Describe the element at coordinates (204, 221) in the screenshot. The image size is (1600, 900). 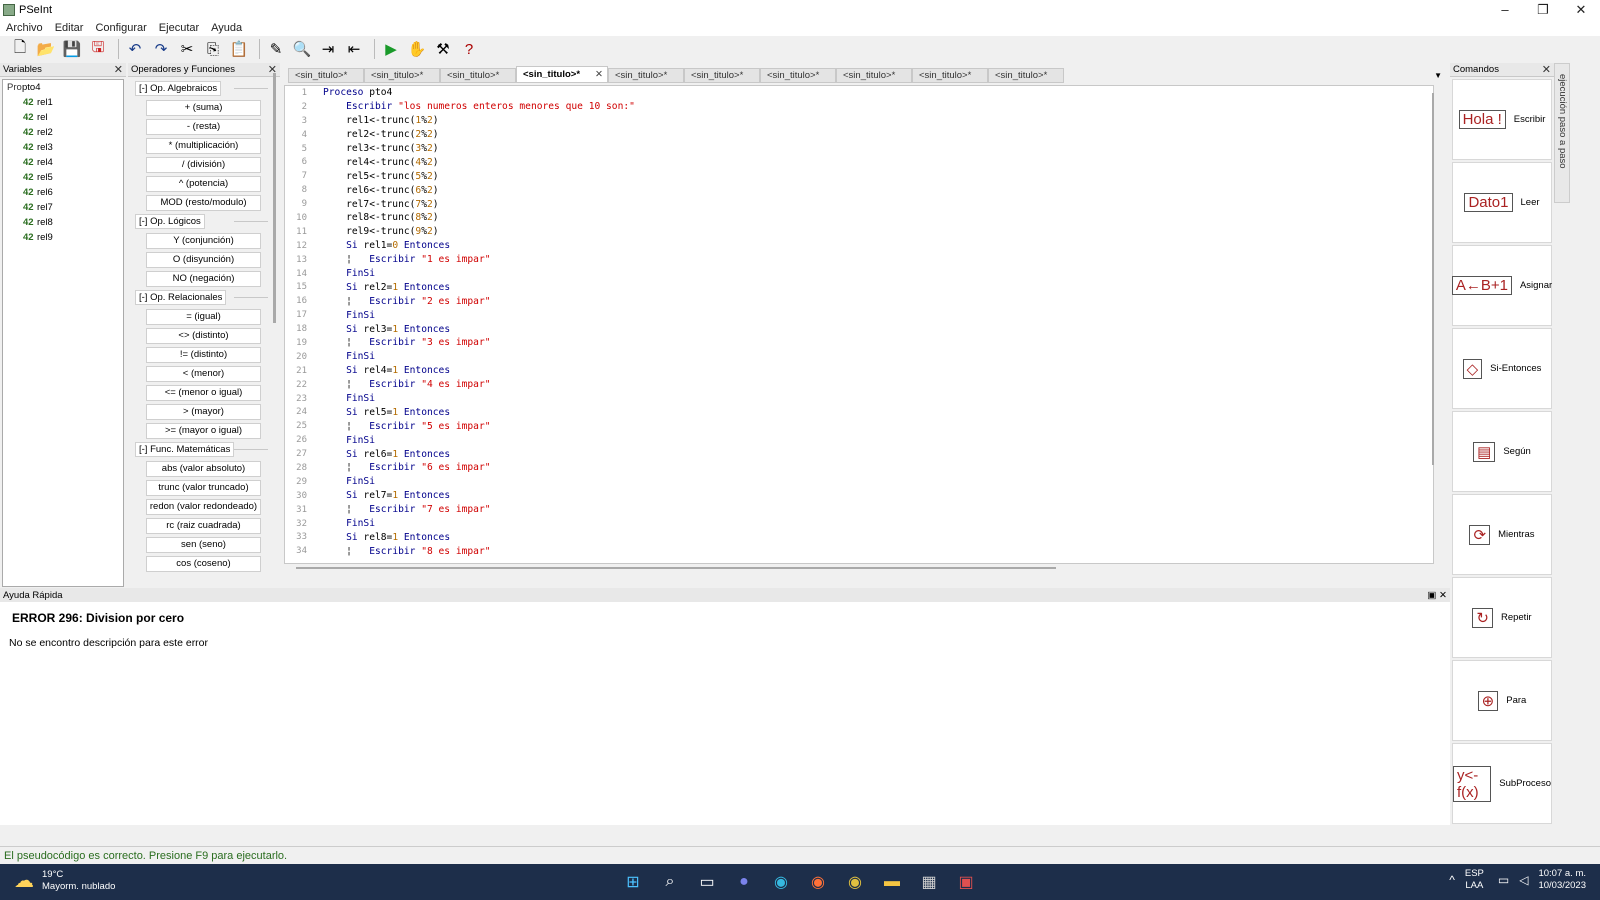
I see `operator-group-header: [-] Op. Lógicos` at that location.